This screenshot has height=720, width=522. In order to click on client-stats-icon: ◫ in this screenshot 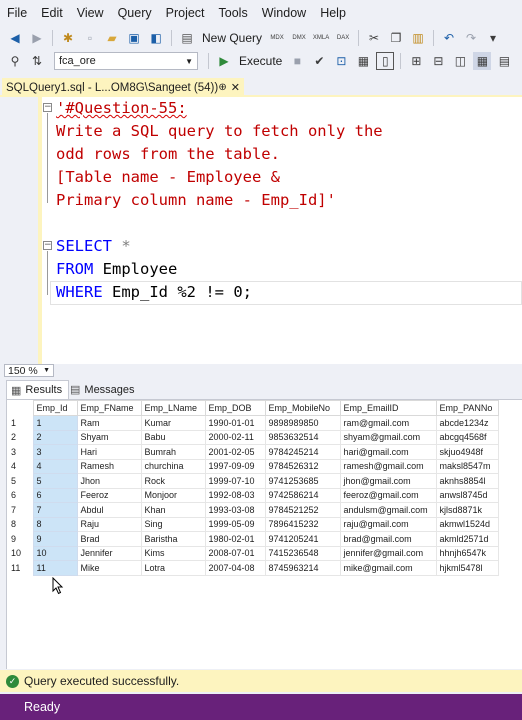, I will do `click(460, 61)`.